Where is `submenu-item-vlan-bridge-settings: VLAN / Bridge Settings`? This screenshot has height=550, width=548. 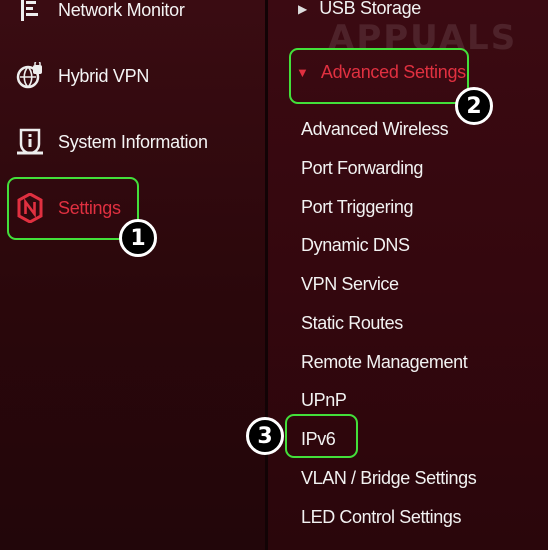
submenu-item-vlan-bridge-settings: VLAN / Bridge Settings is located at coordinates (389, 478).